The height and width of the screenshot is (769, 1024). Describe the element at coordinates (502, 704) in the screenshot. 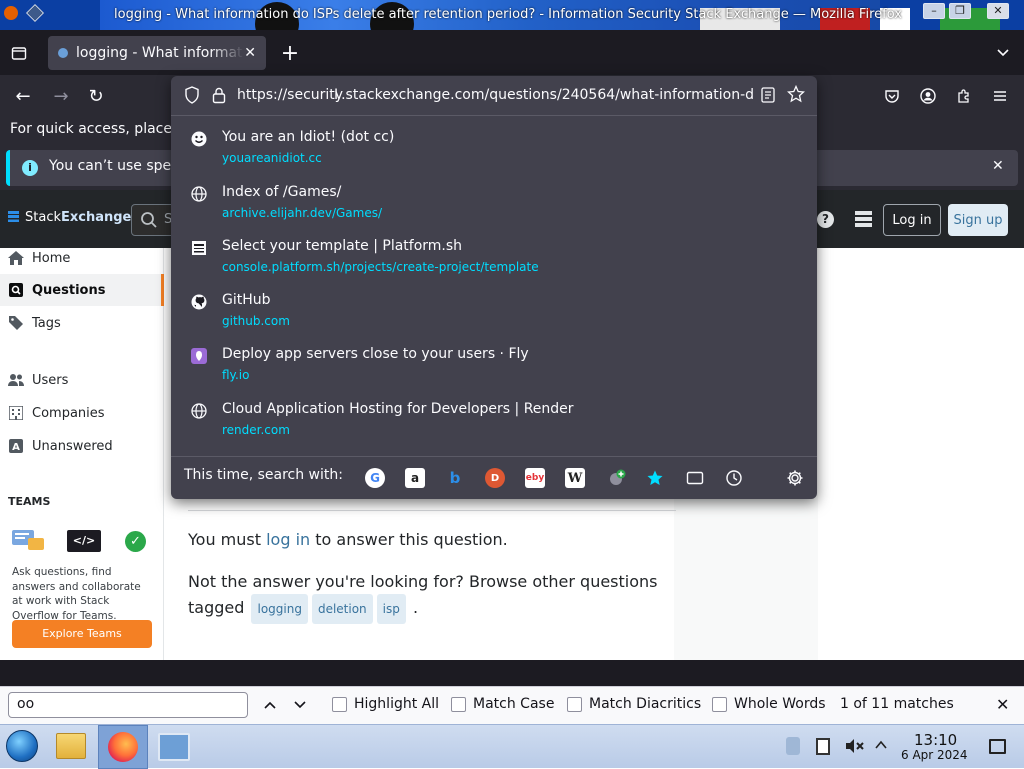

I see `match-case-checkbox: Match Case` at that location.